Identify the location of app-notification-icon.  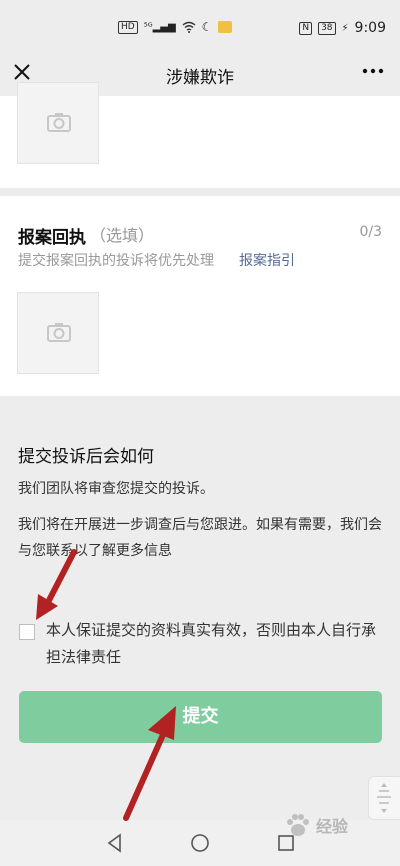
(225, 27).